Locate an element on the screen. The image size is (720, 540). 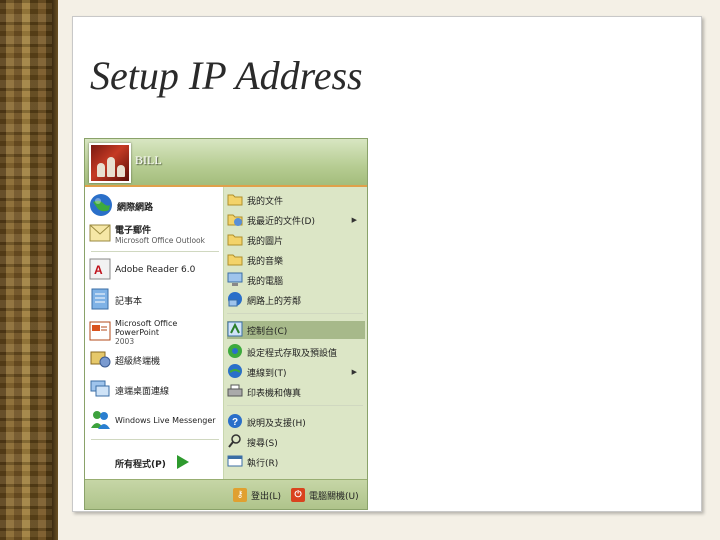
right-item-my-documents: 我的文件 is located at coordinates (296, 200).